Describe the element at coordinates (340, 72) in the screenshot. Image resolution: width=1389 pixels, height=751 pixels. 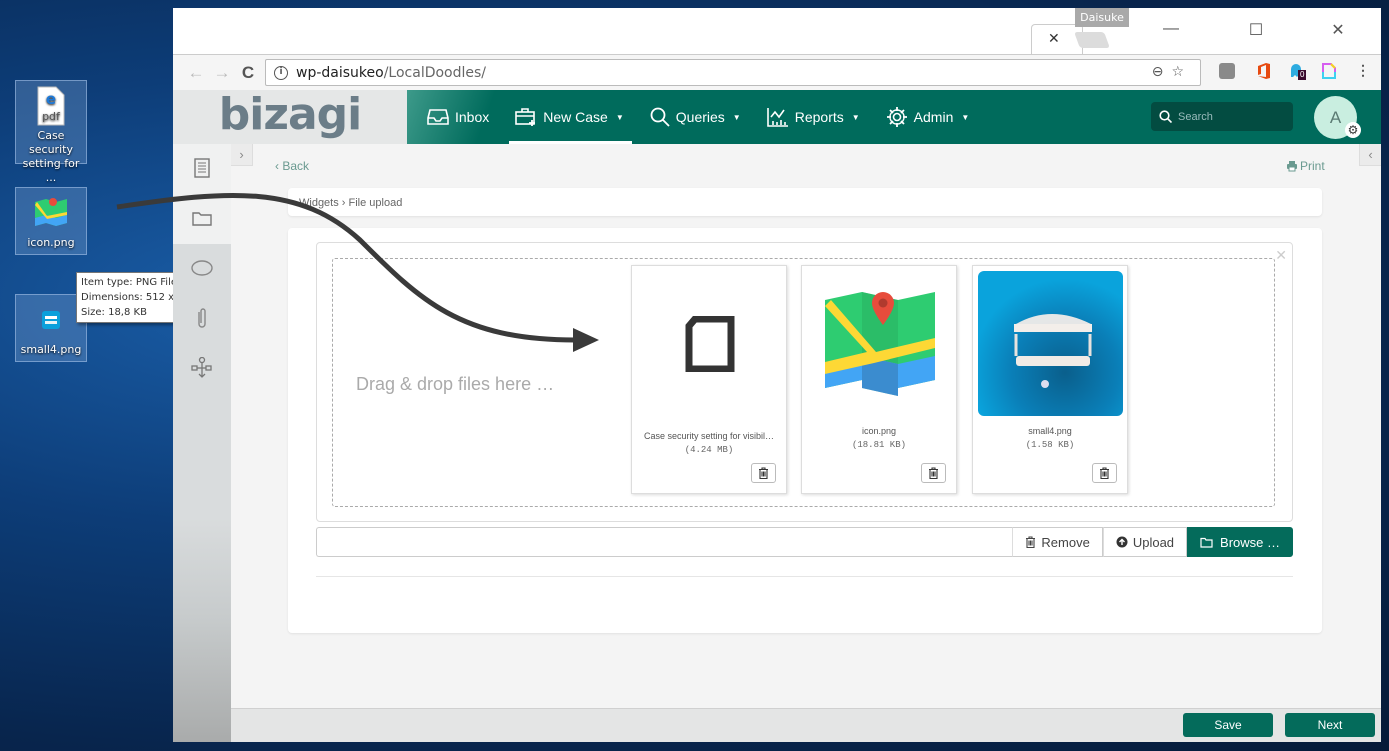
I see `url-host: wp-daisukeo` at that location.